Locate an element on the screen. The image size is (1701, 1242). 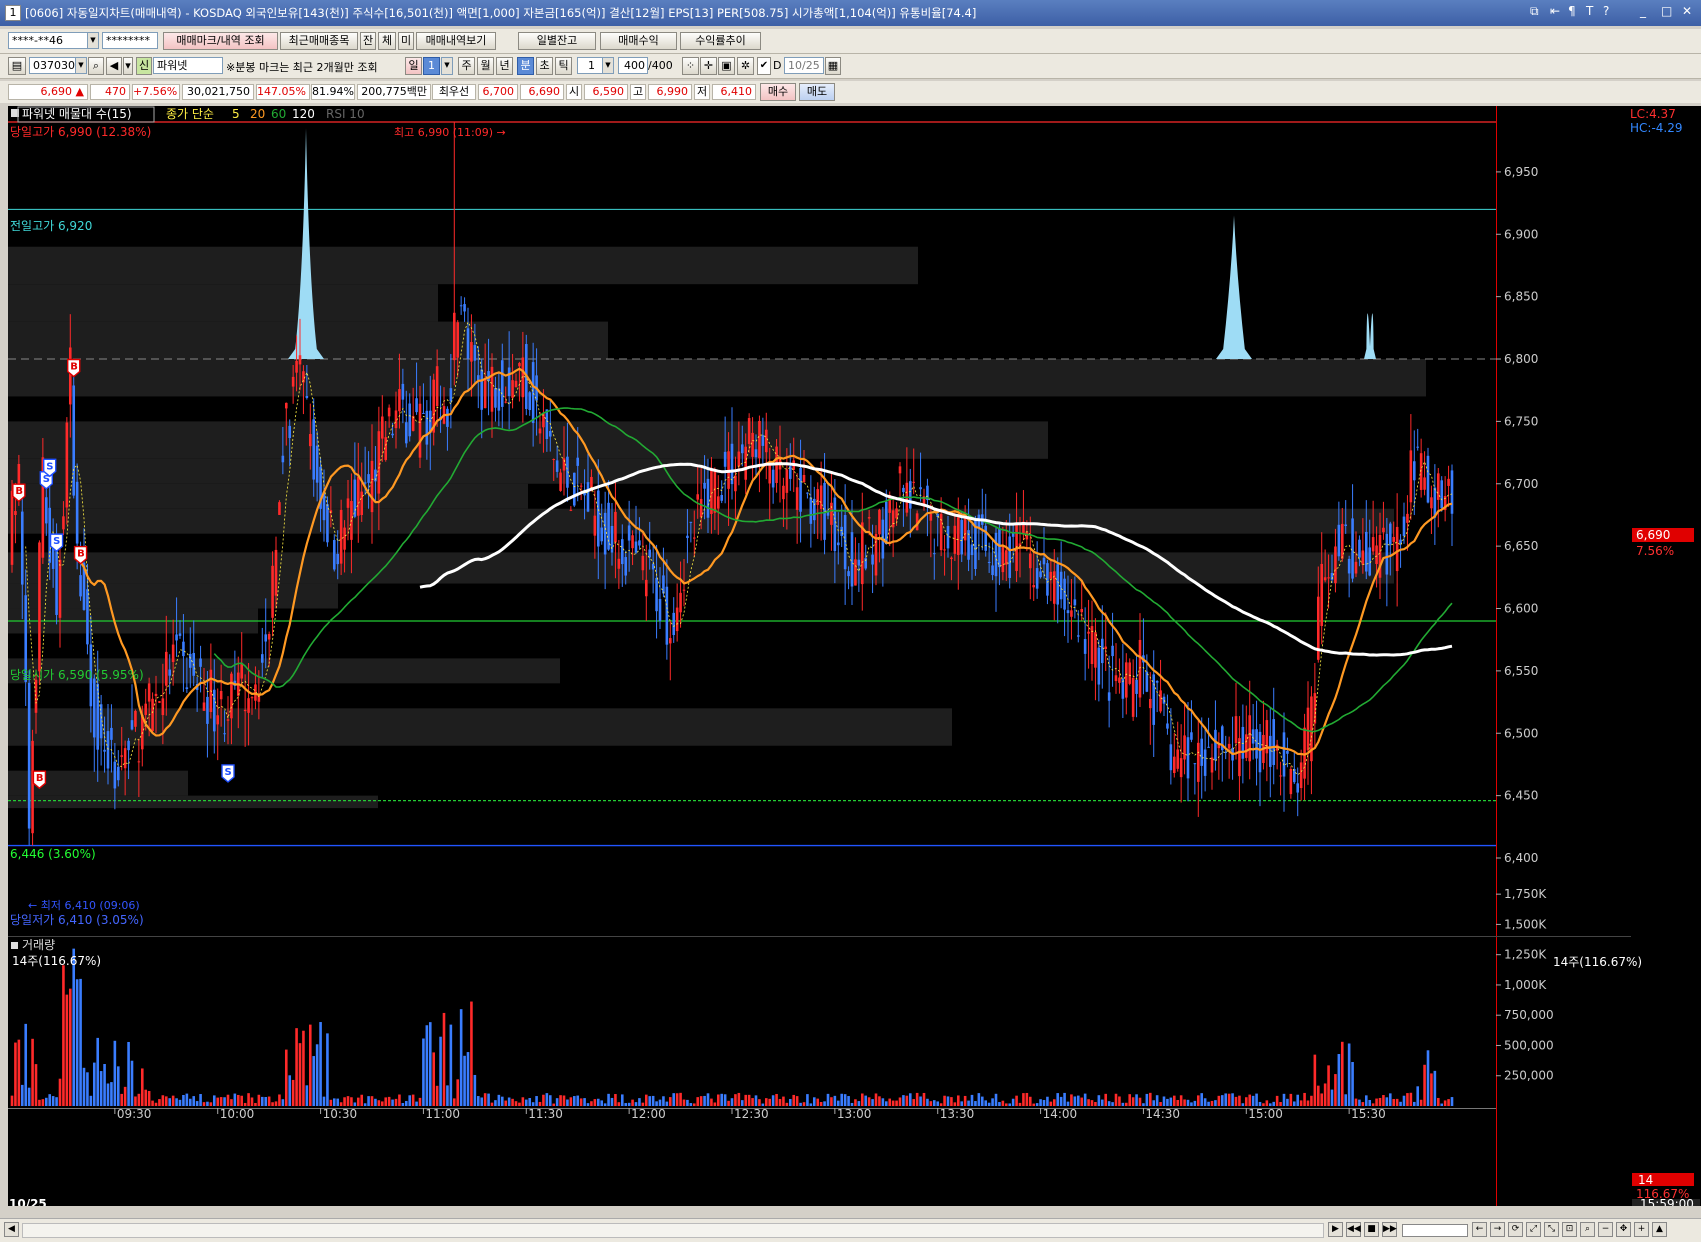
search-icon: ⌕ is located at coordinates (96, 66).